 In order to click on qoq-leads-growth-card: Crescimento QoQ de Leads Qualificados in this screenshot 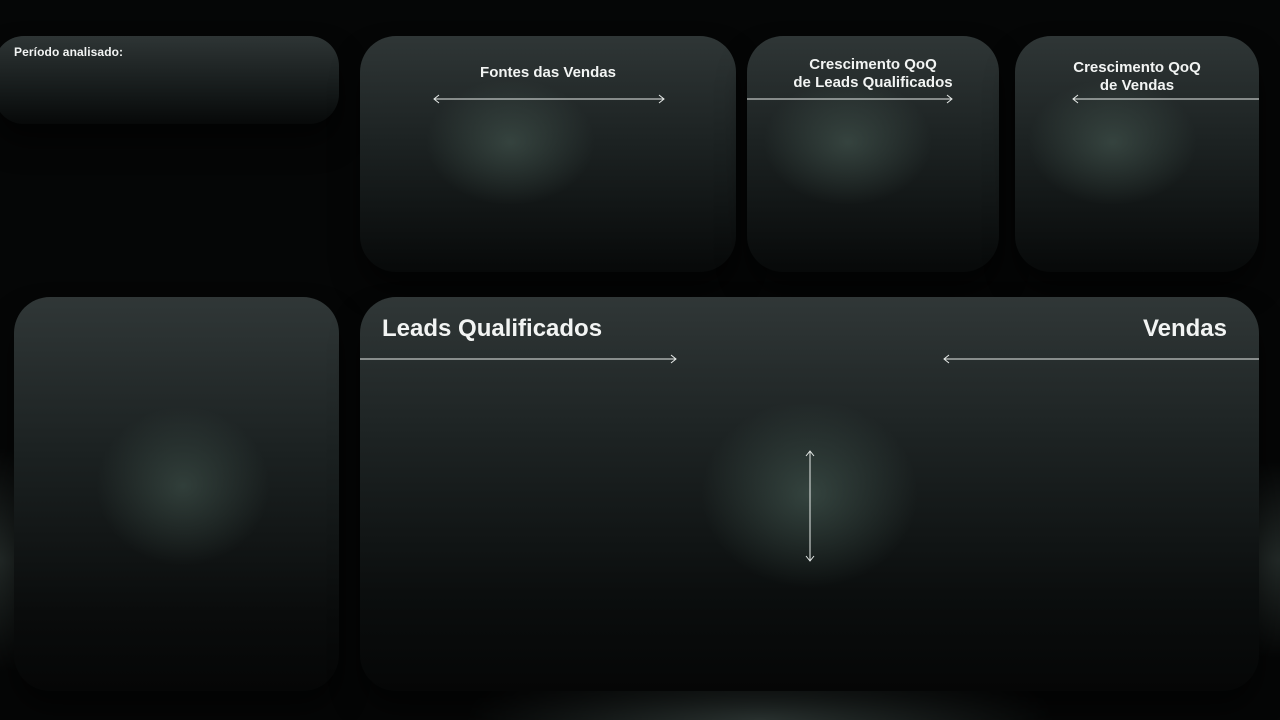, I will do `click(873, 154)`.